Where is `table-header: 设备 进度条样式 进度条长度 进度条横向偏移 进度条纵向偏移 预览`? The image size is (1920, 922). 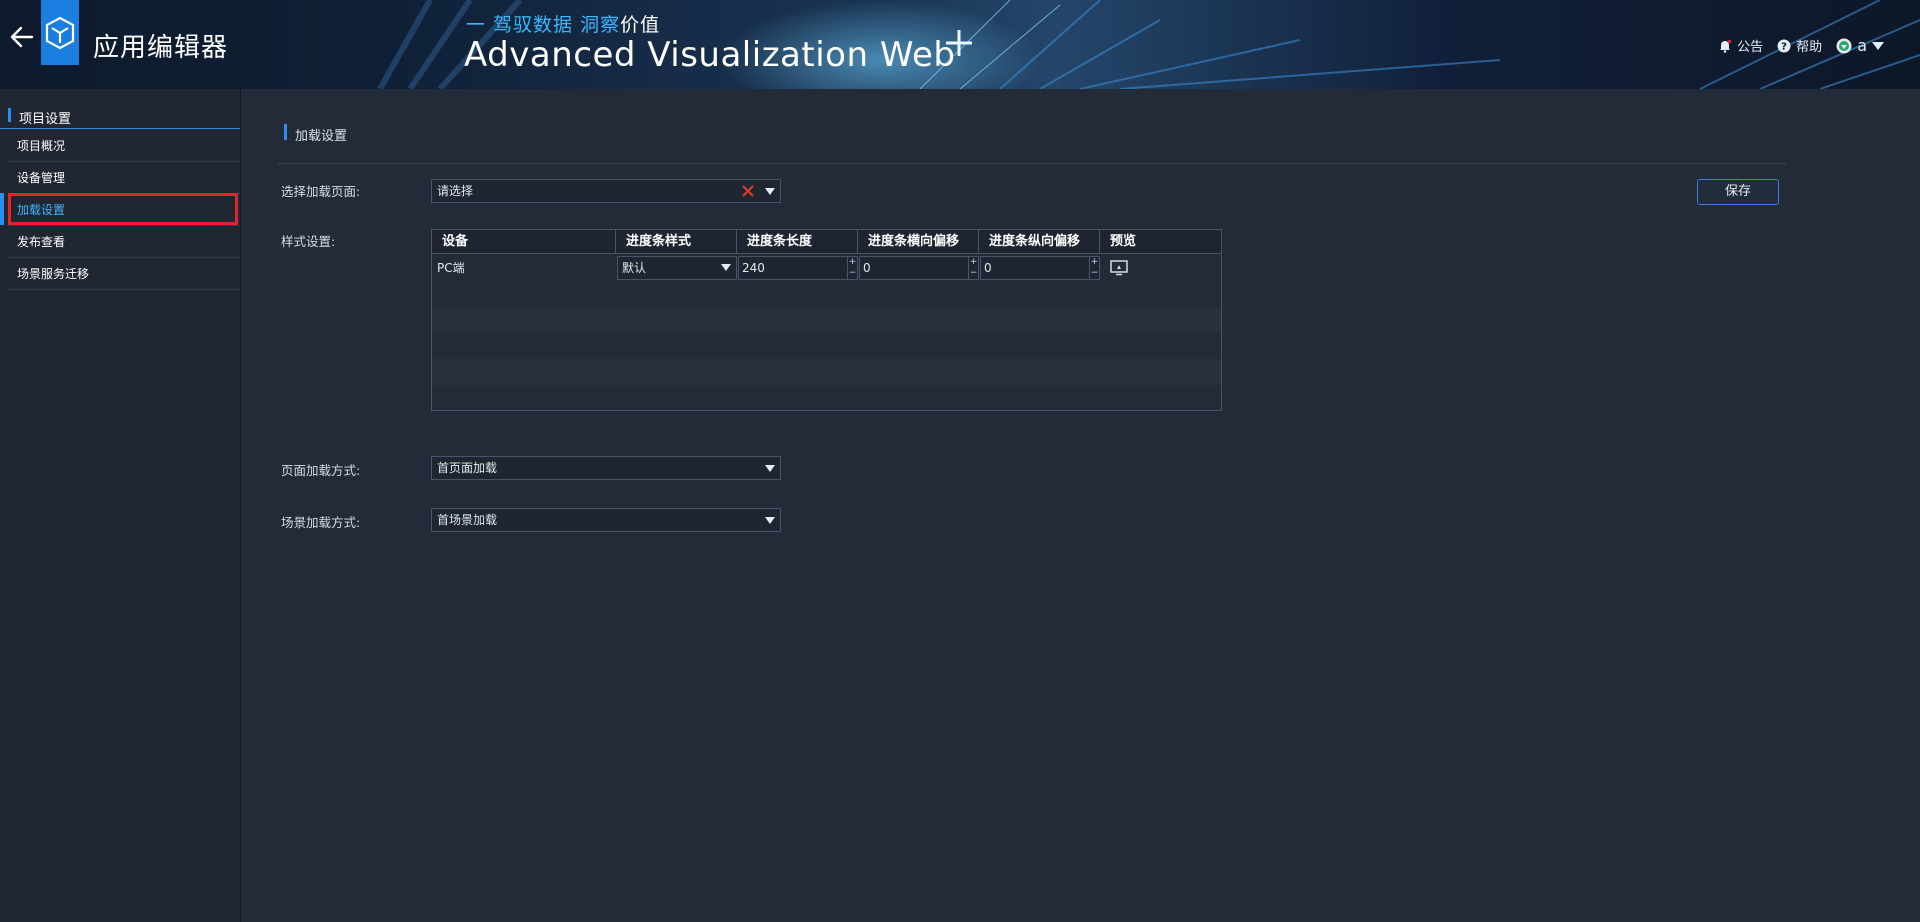
table-header: 设备 进度条样式 进度条长度 进度条横向偏移 进度条纵向偏移 预览 is located at coordinates (826, 242).